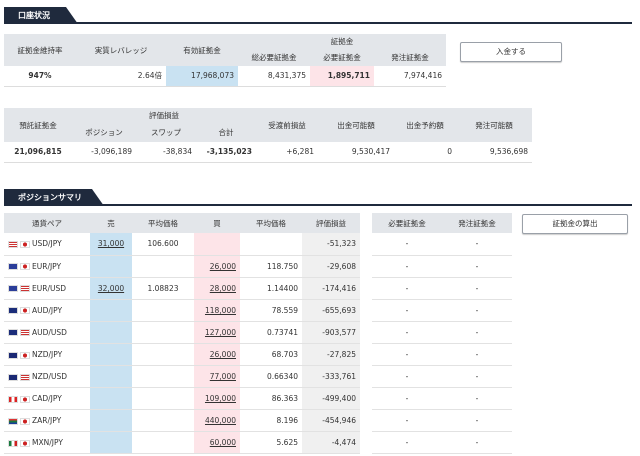 Image resolution: width=640 pixels, height=456 pixels. I want to click on buy-amount-link: 118,000, so click(220, 310).